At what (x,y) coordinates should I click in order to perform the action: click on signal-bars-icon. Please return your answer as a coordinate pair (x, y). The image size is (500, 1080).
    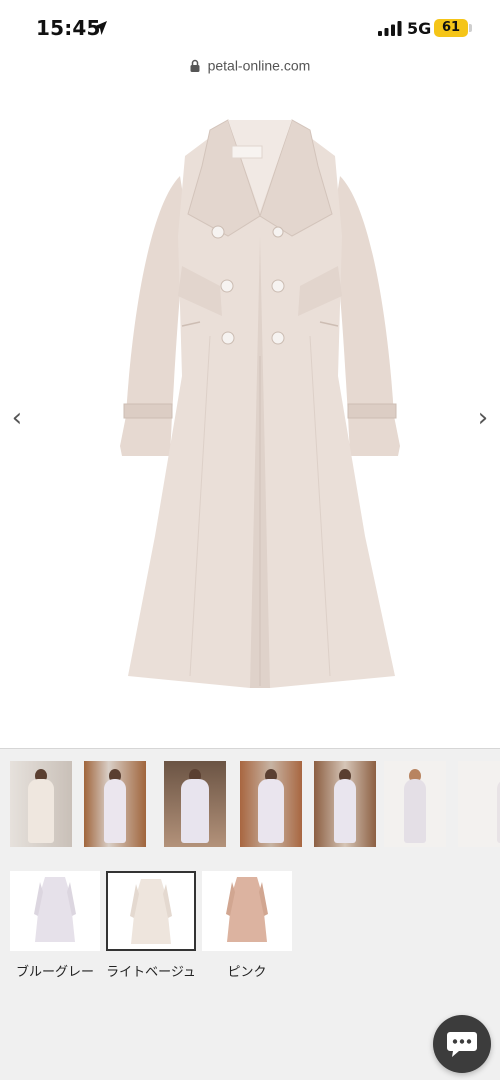
    Looking at the image, I should click on (390, 28).